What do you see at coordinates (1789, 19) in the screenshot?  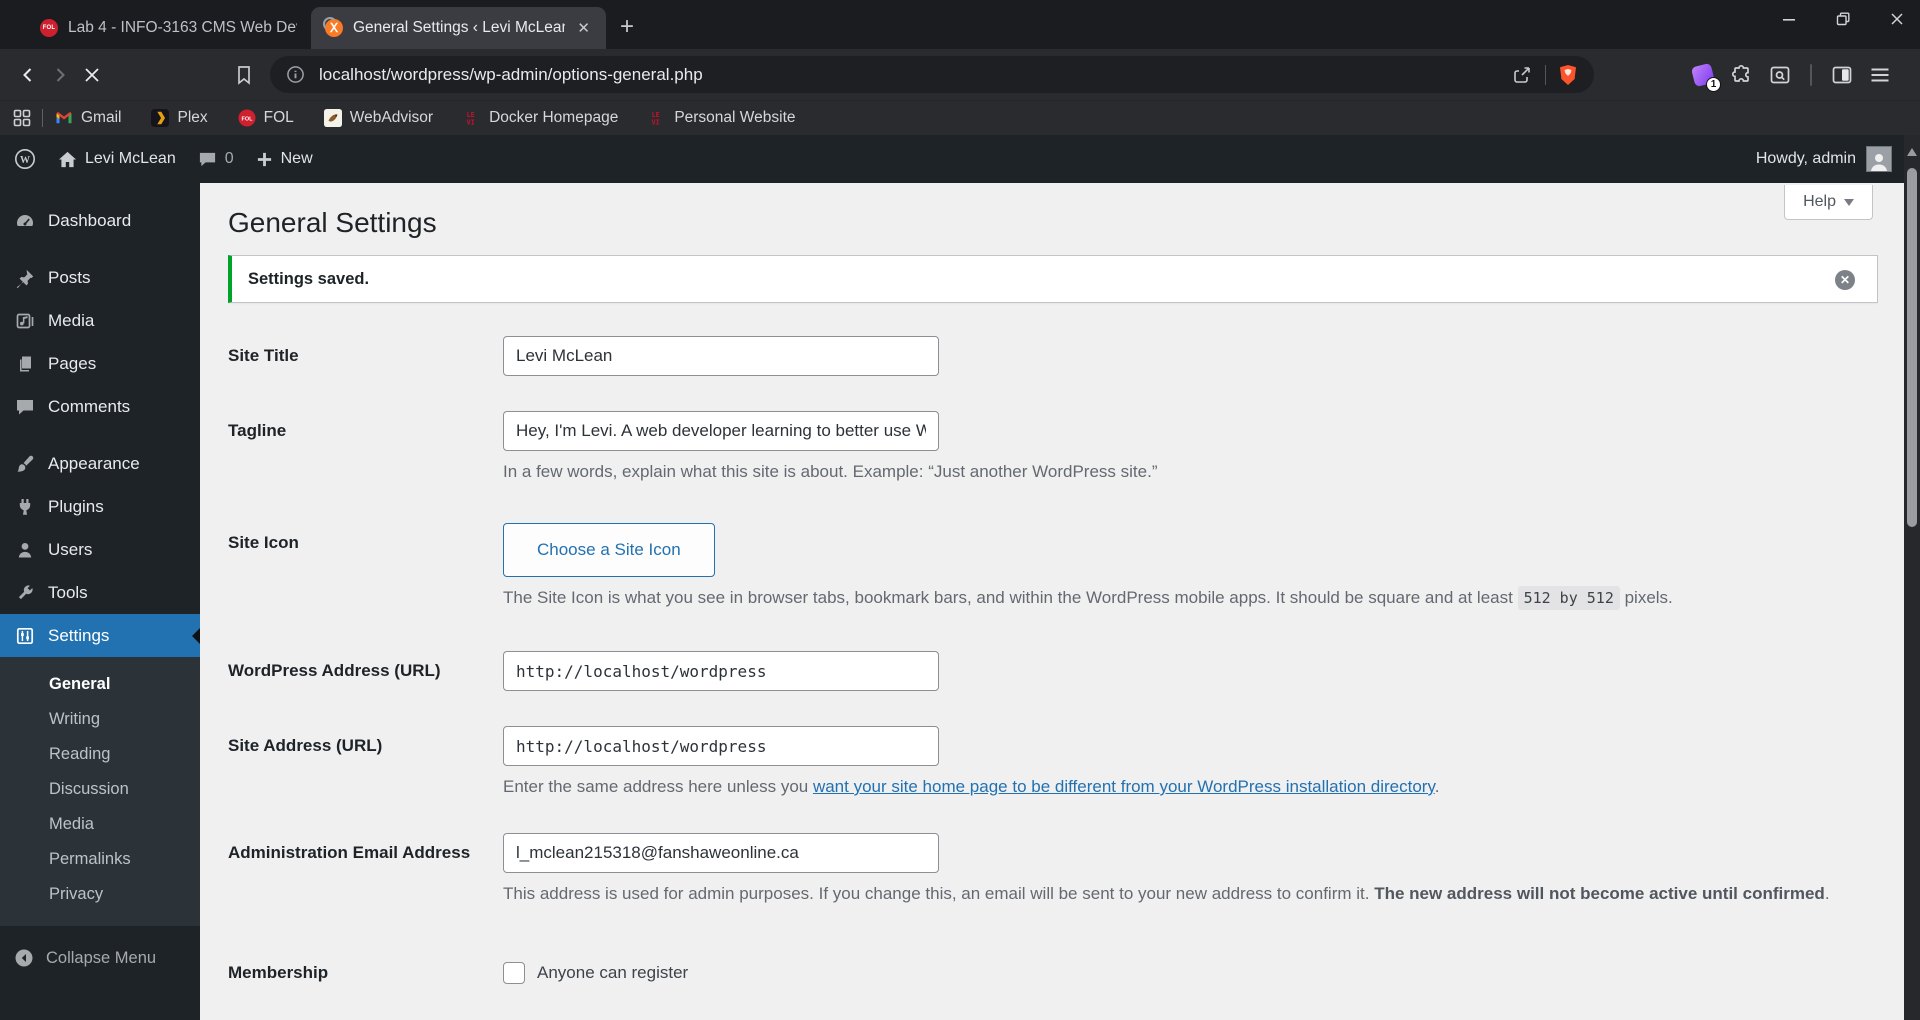 I see `minimize-icon` at bounding box center [1789, 19].